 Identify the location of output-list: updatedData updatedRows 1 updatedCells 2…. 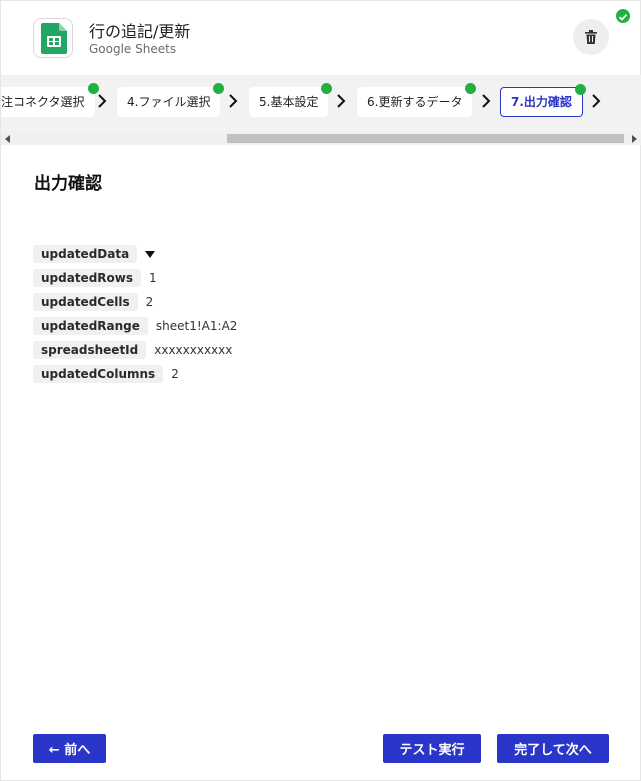
(135, 317).